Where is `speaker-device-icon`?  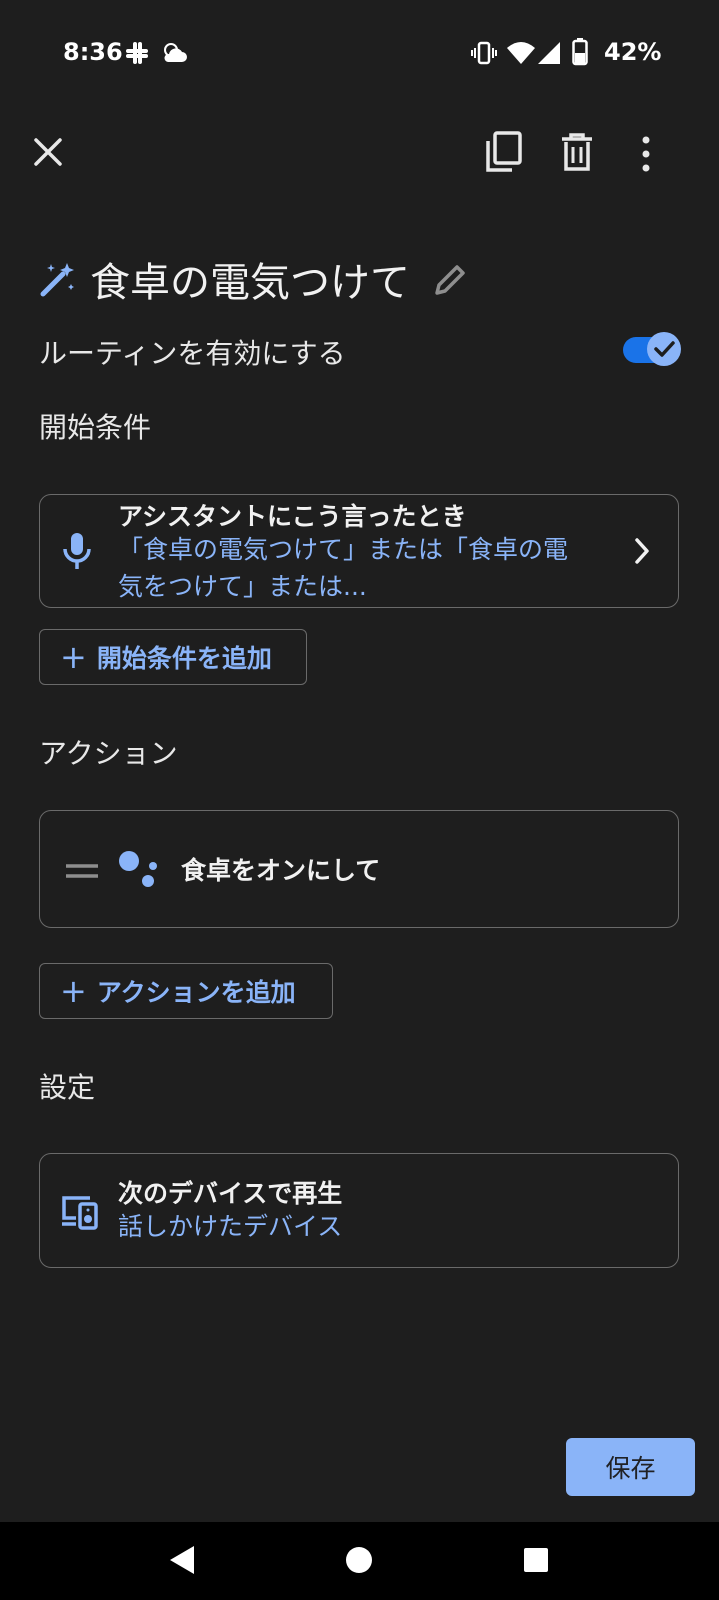 speaker-device-icon is located at coordinates (80, 1213).